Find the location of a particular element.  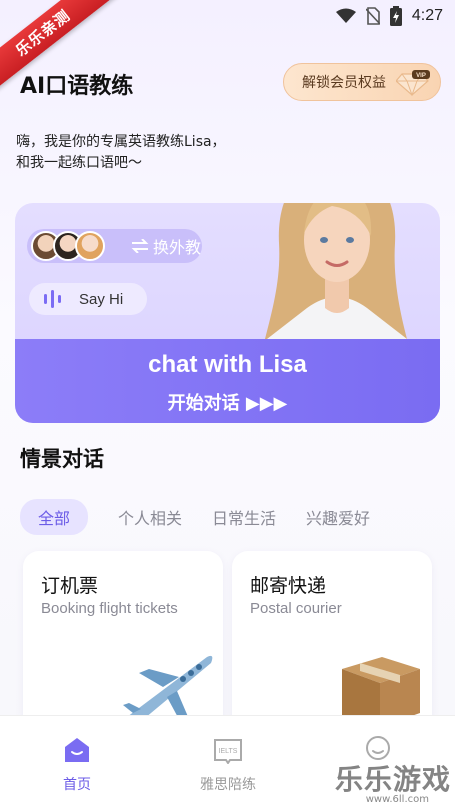

tab-hobbies: 兴趣爱好 is located at coordinates (338, 517).